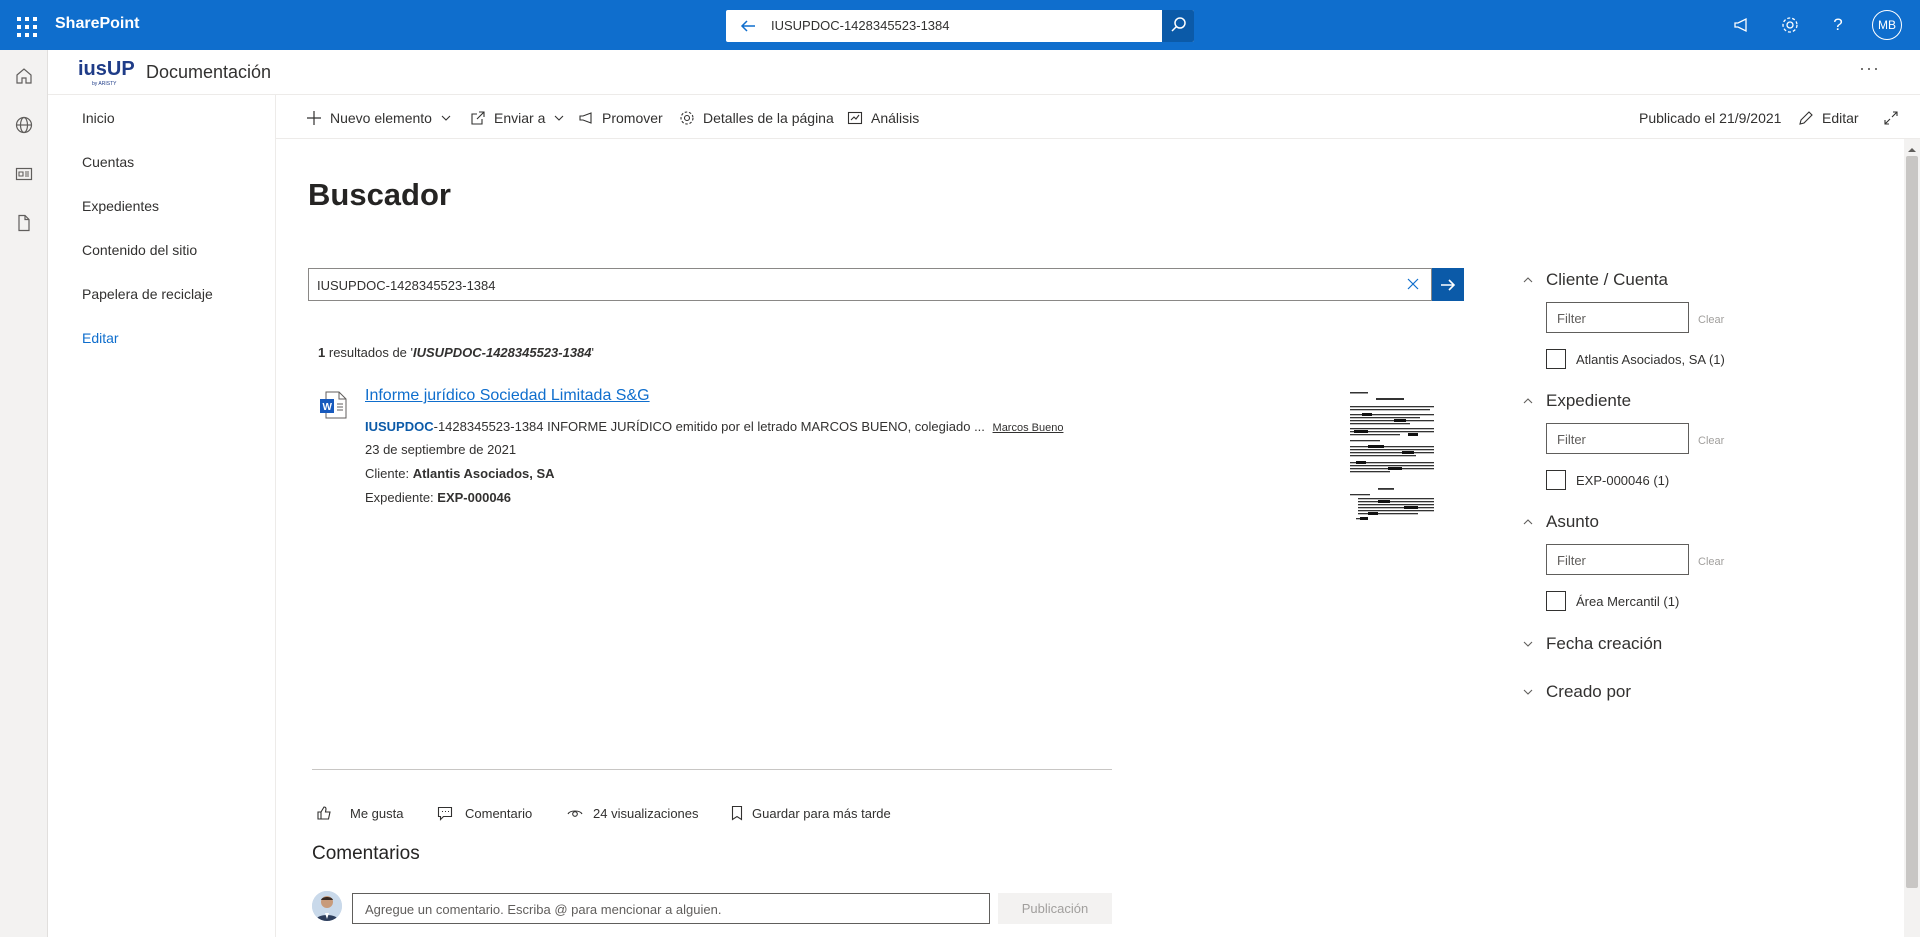 The height and width of the screenshot is (937, 1920). I want to click on post-comment-button: Publicación, so click(1055, 908).